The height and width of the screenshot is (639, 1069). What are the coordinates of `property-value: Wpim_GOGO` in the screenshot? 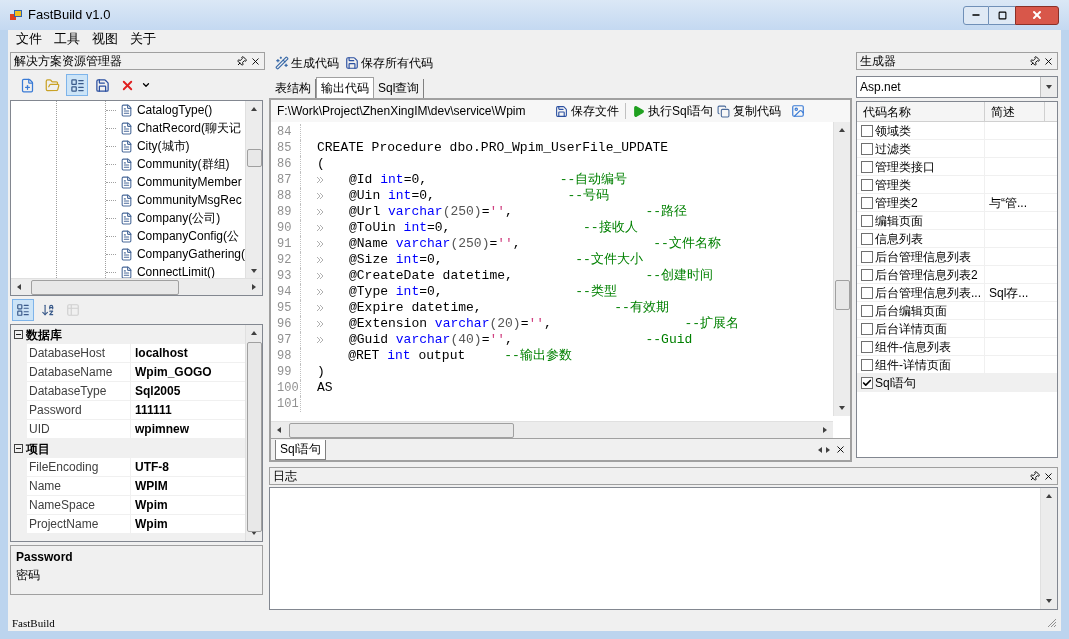 It's located at (171, 372).